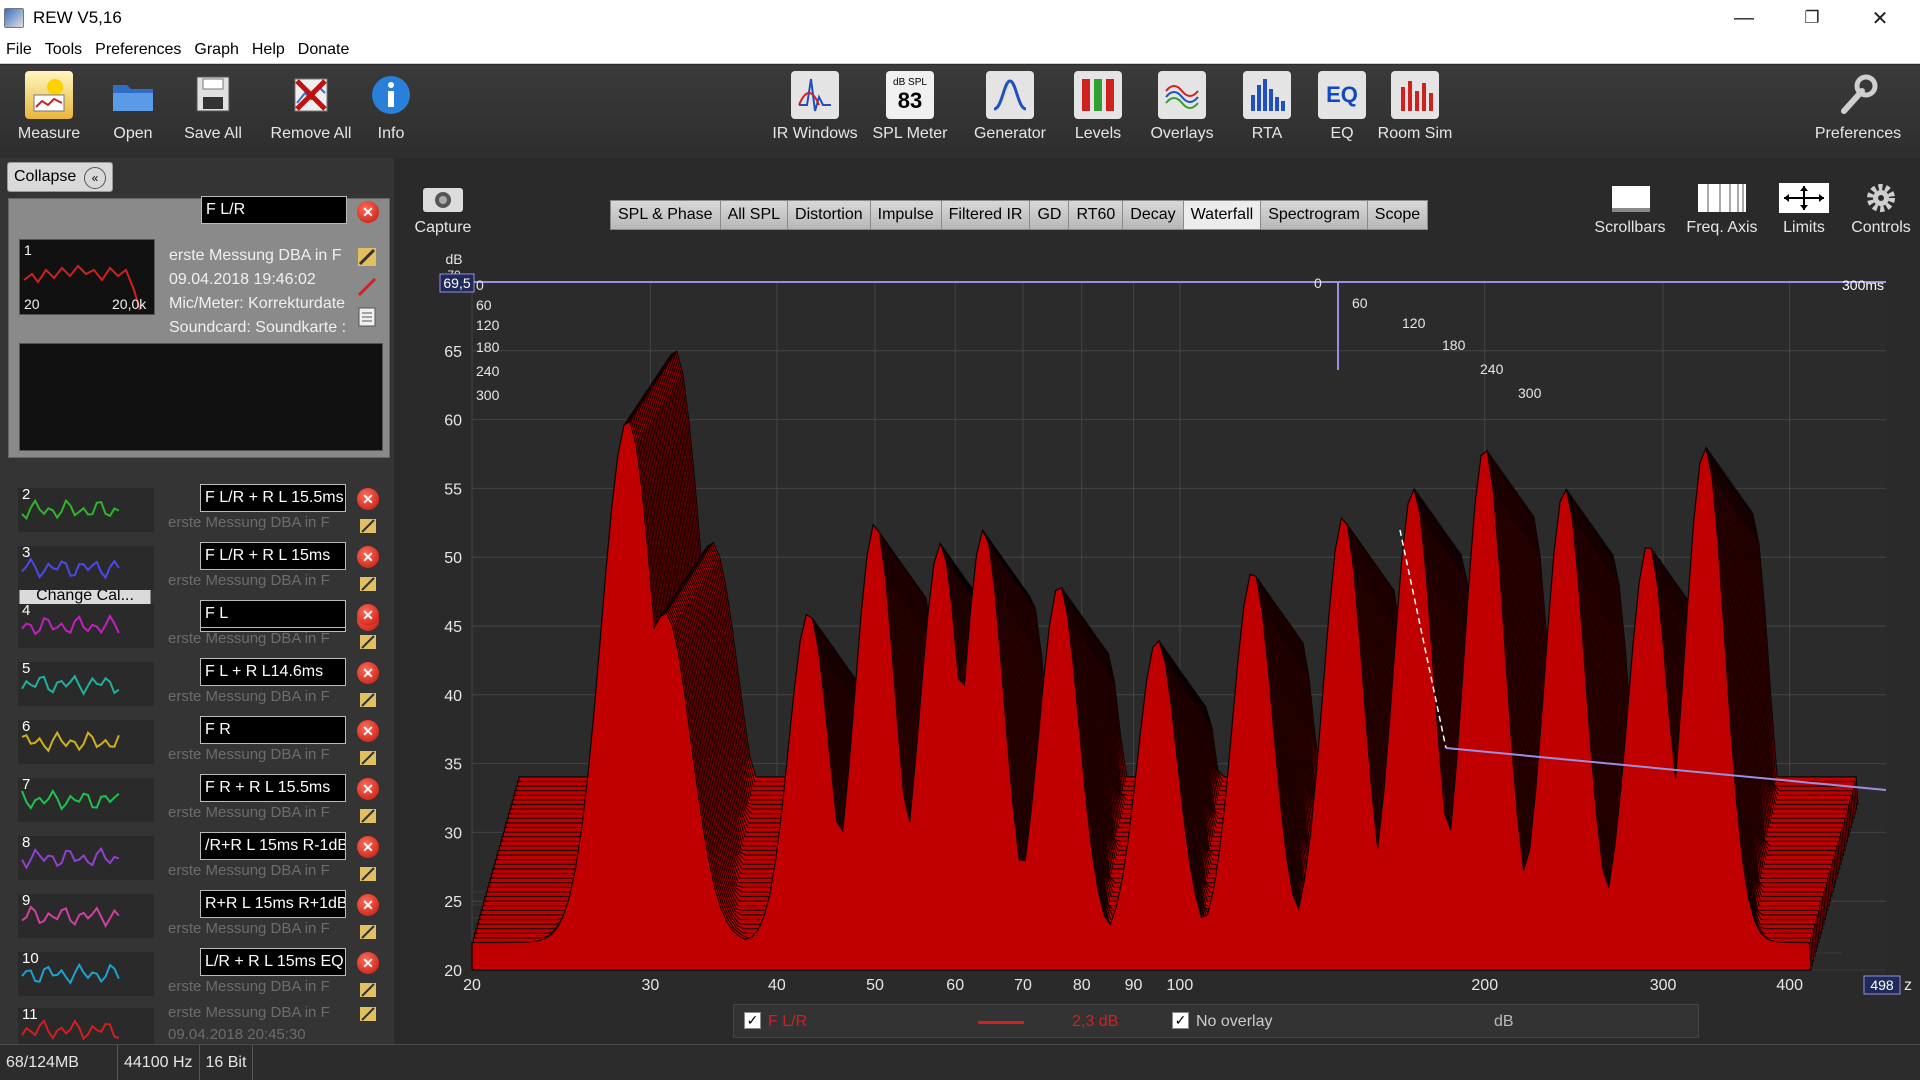 This screenshot has height=1080, width=1920. What do you see at coordinates (1663, 985) in the screenshot?
I see `x-tick-label: 300` at bounding box center [1663, 985].